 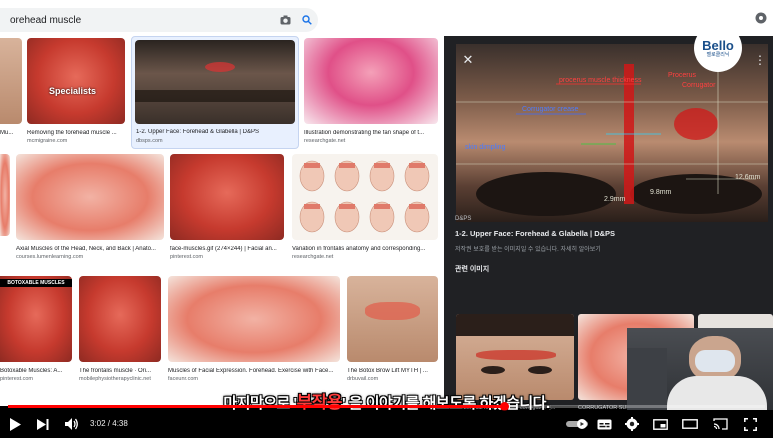 What do you see at coordinates (468, 60) in the screenshot?
I see `close-icon: ✕` at bounding box center [468, 60].